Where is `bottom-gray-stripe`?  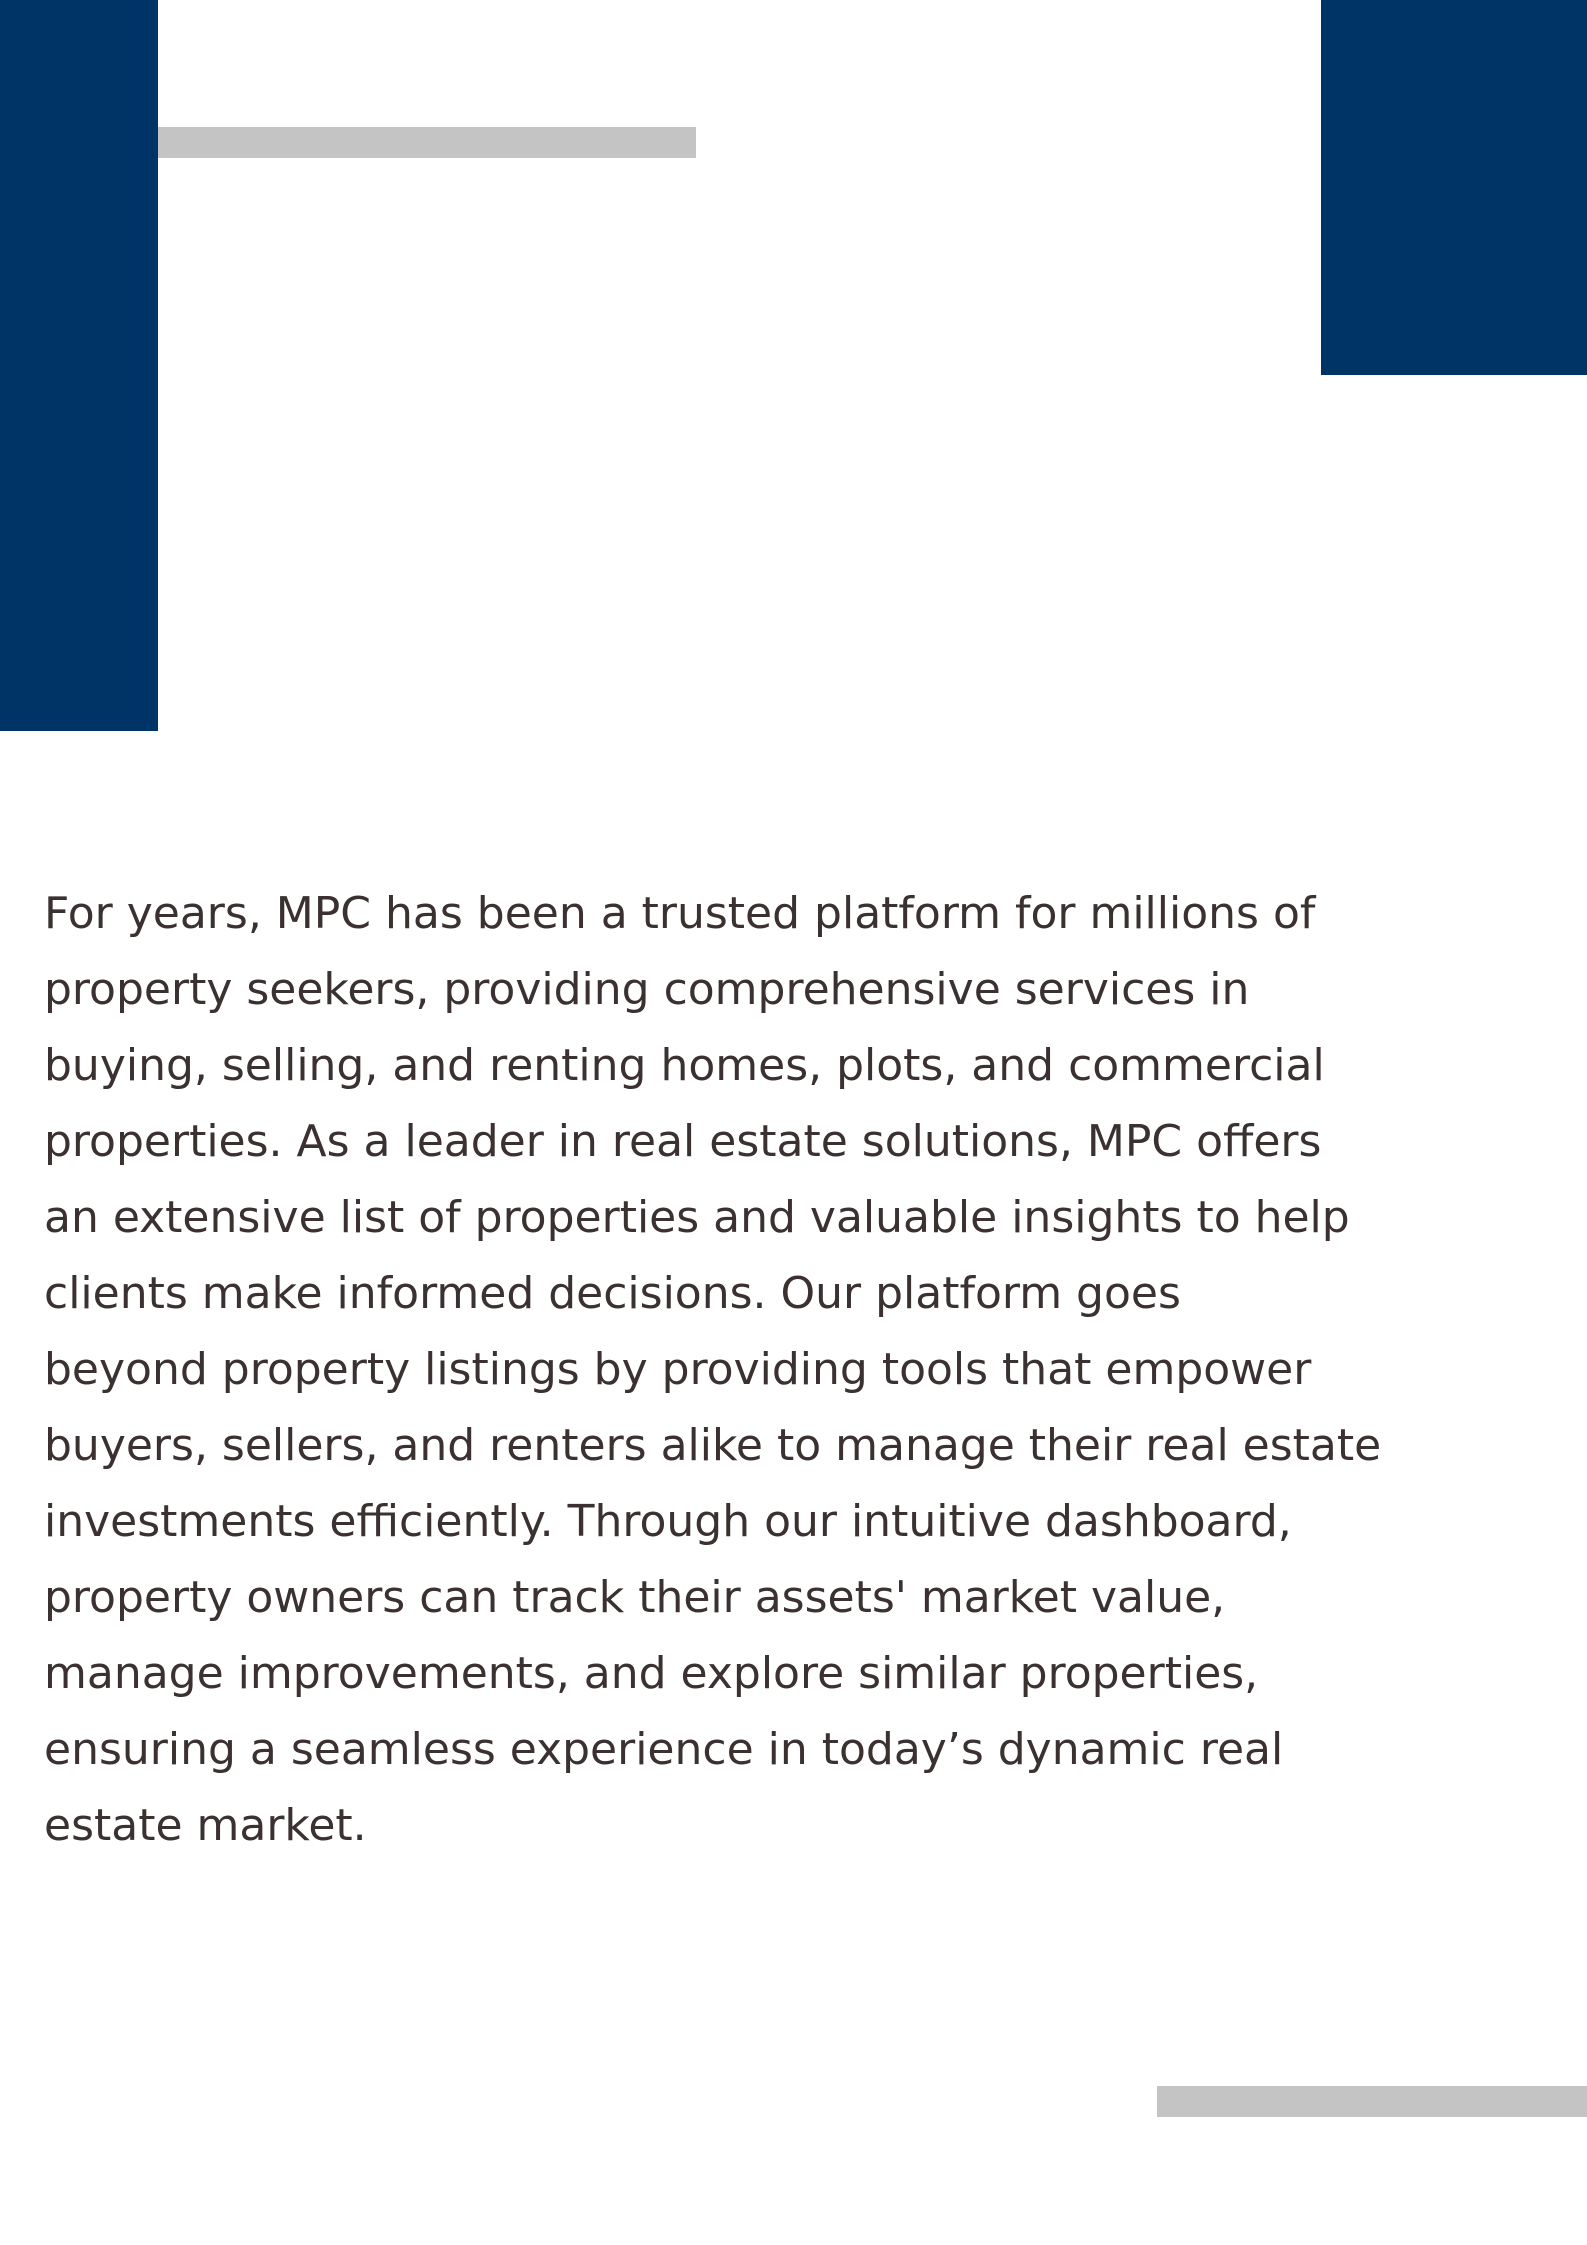 bottom-gray-stripe is located at coordinates (1372, 2101).